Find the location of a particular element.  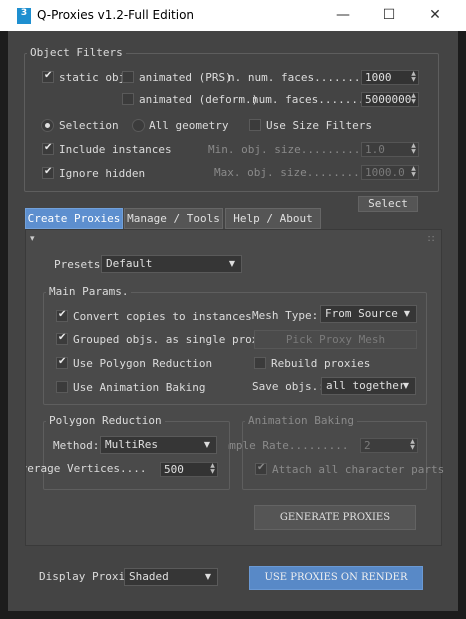

animated-prs-label: animated (PRS) is located at coordinates (185, 77).